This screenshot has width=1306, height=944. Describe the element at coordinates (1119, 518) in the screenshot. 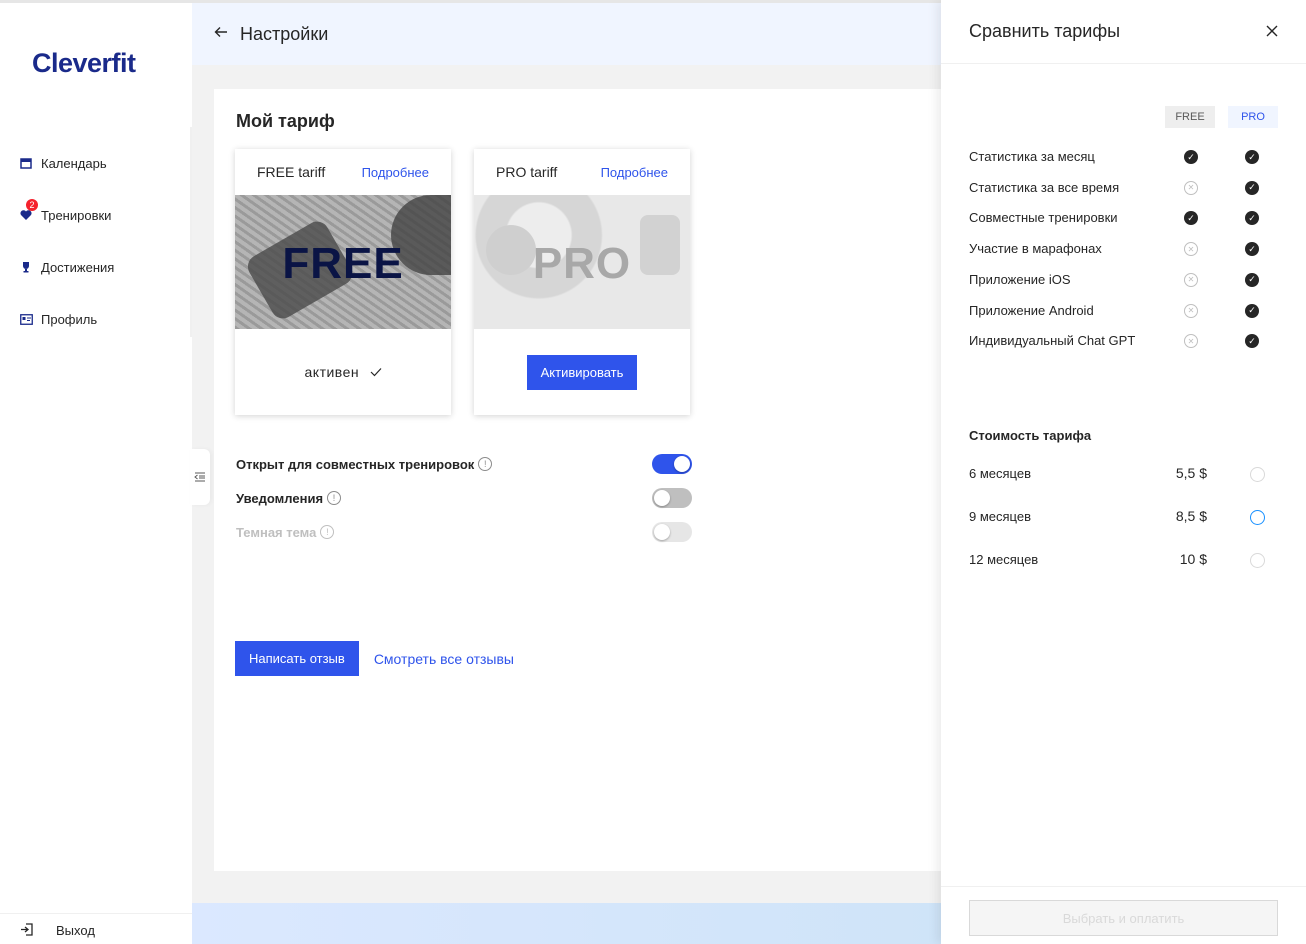

I see `price-row: 9 месяцев 8,5 $` at that location.